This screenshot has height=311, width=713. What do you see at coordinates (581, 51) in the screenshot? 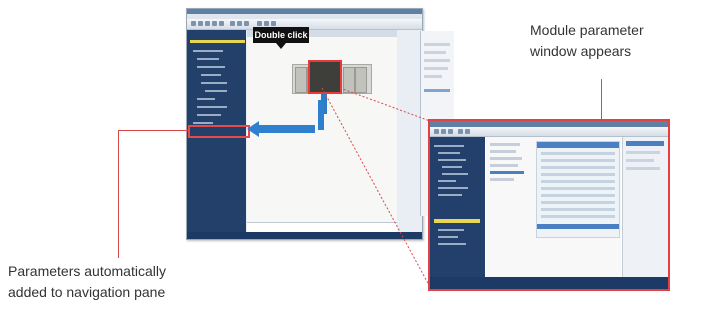
I see `right-caption-line2: window appears` at bounding box center [581, 51].